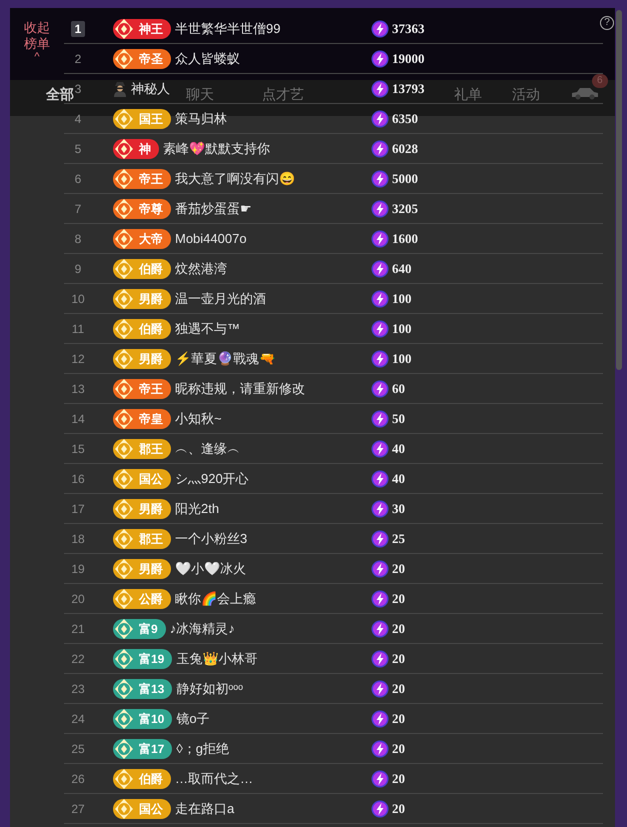  What do you see at coordinates (207, 448) in the screenshot?
I see `user-name: ︵、逢缘︵` at bounding box center [207, 448].